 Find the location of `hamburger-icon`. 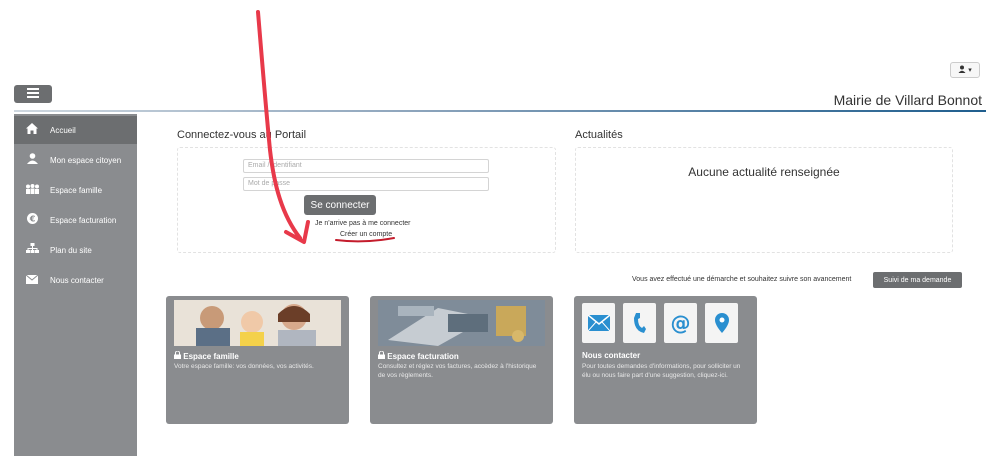

hamburger-icon is located at coordinates (33, 94).